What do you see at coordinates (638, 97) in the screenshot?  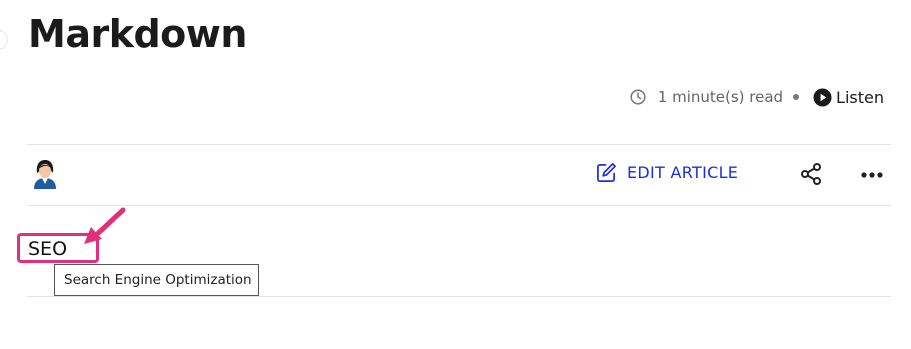 I see `clock-icon` at bounding box center [638, 97].